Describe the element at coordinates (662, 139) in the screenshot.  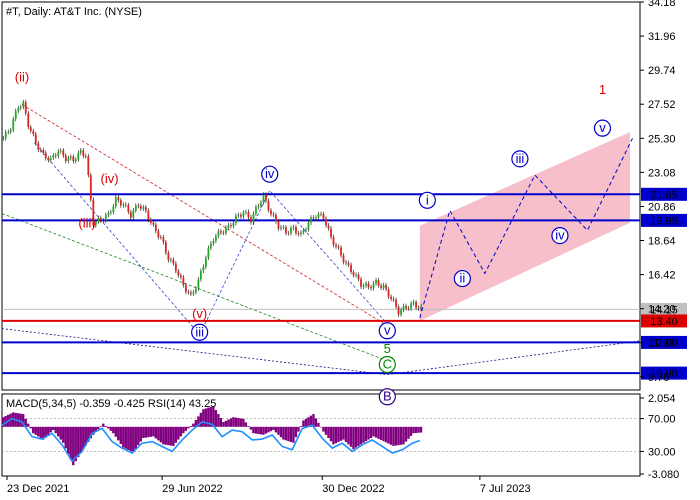
I see `y-tick-label: 25.30` at that location.